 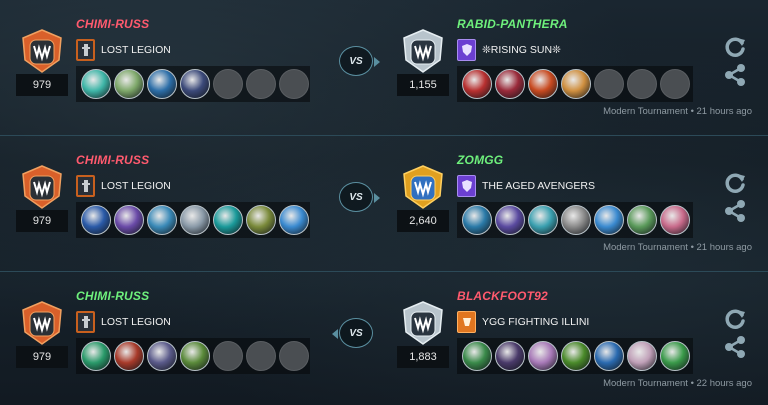 I want to click on guild-name: ❊RISING SUN❊, so click(x=521, y=50).